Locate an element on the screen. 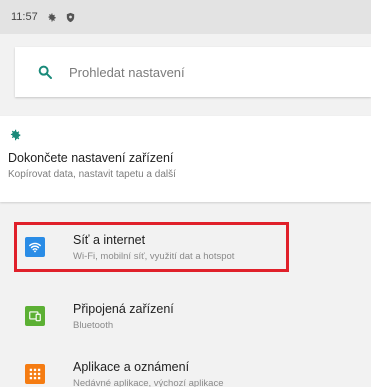 The height and width of the screenshot is (387, 371). settings-item-connected-devices: Připojená zařízení Bluetooth is located at coordinates (185, 316).